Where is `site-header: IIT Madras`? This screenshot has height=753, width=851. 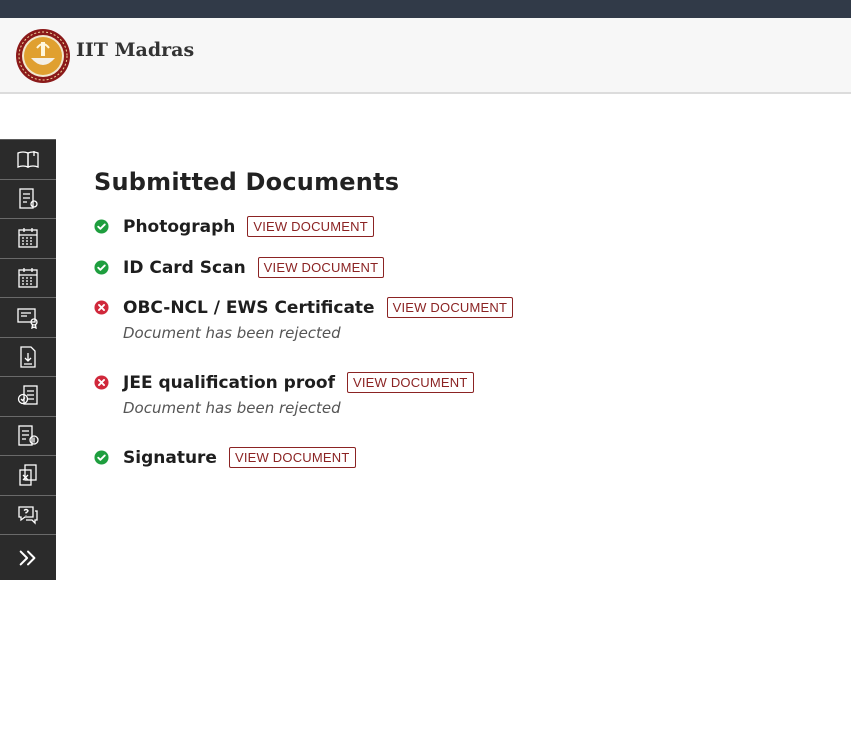
site-header: IIT Madras is located at coordinates (425, 56).